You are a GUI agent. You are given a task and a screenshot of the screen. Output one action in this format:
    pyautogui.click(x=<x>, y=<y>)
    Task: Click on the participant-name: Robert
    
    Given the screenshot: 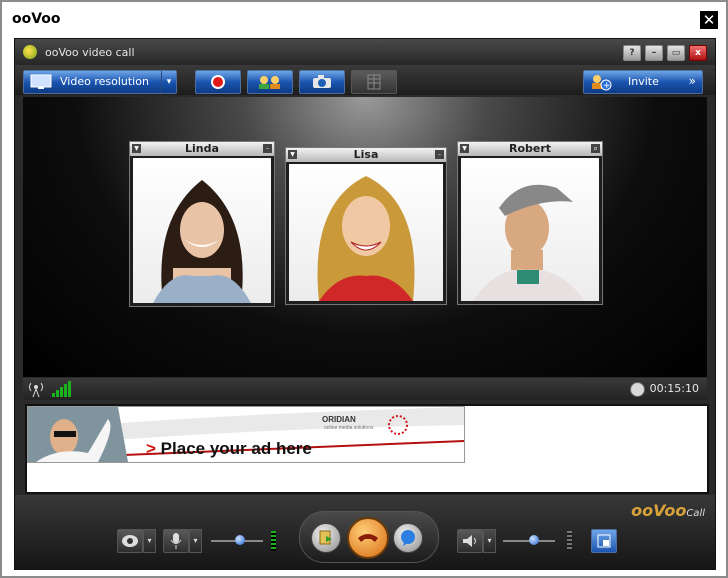 What is the action you would take?
    pyautogui.click(x=530, y=148)
    